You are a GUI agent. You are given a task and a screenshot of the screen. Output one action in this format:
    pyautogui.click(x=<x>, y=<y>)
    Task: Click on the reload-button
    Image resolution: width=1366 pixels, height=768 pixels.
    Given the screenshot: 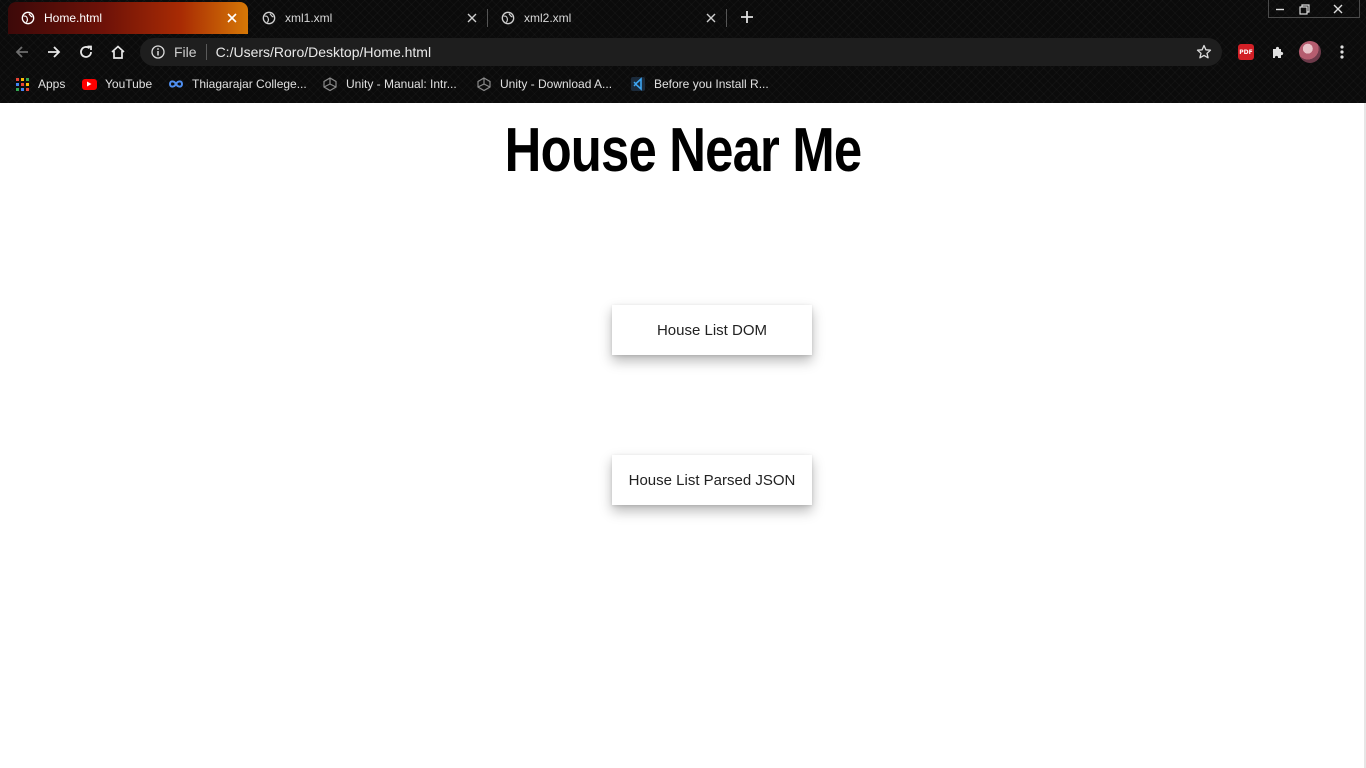 What is the action you would take?
    pyautogui.click(x=86, y=52)
    